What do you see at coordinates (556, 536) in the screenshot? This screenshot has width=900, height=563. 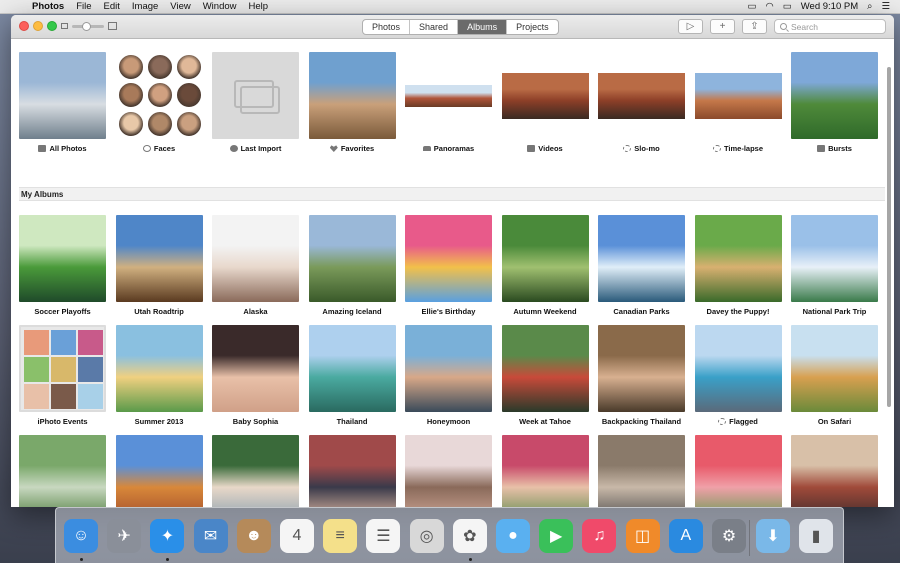 I see `facetime-icon: ▶` at bounding box center [556, 536].